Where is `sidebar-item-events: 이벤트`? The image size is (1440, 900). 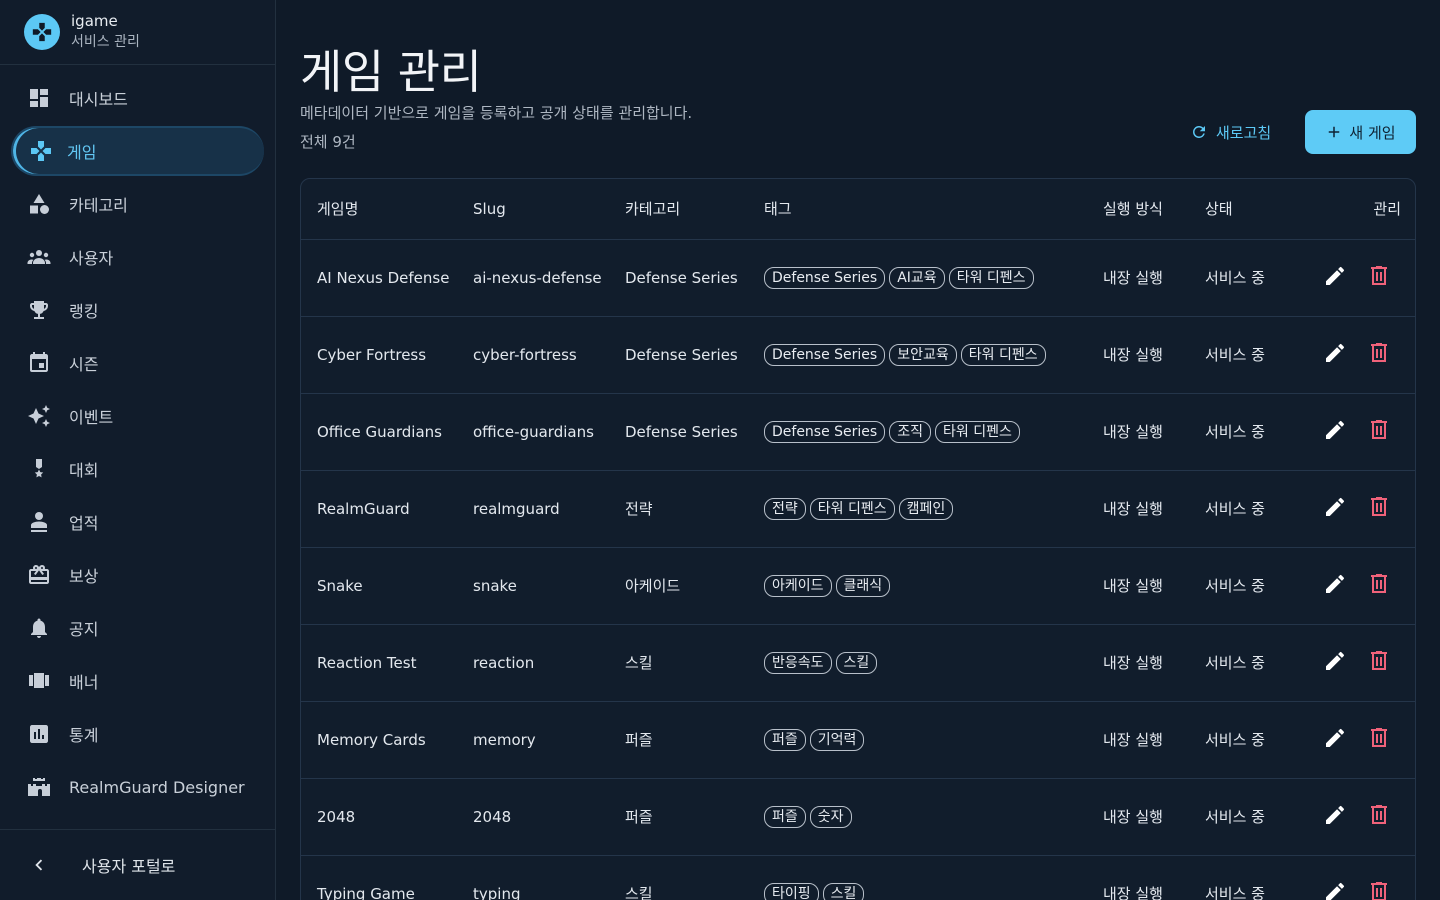
sidebar-item-events: 이벤트 is located at coordinates (137, 416).